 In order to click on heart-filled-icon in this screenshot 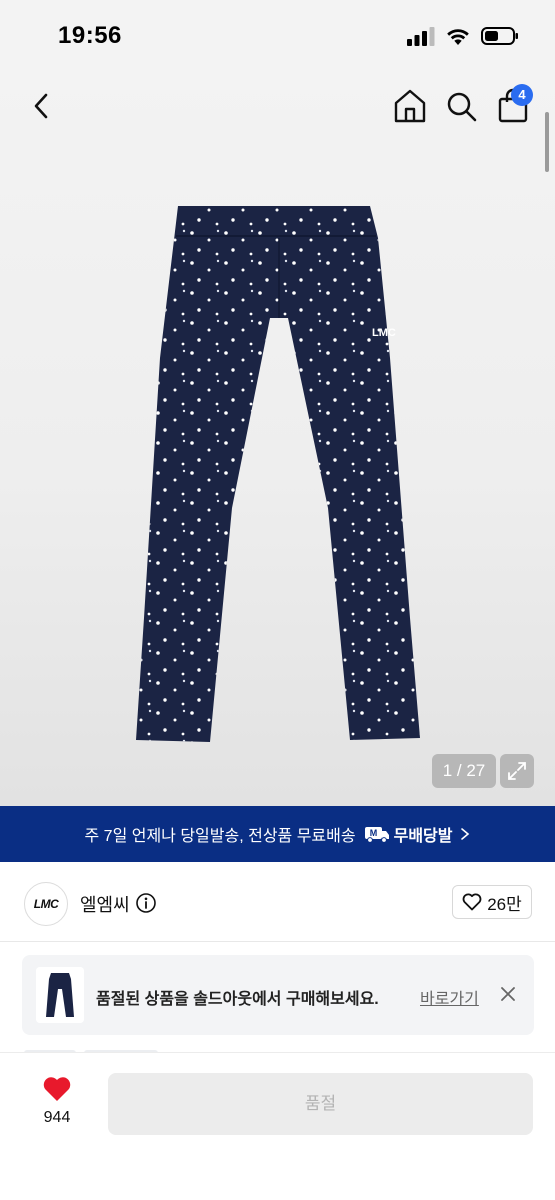, I will do `click(57, 1089)`.